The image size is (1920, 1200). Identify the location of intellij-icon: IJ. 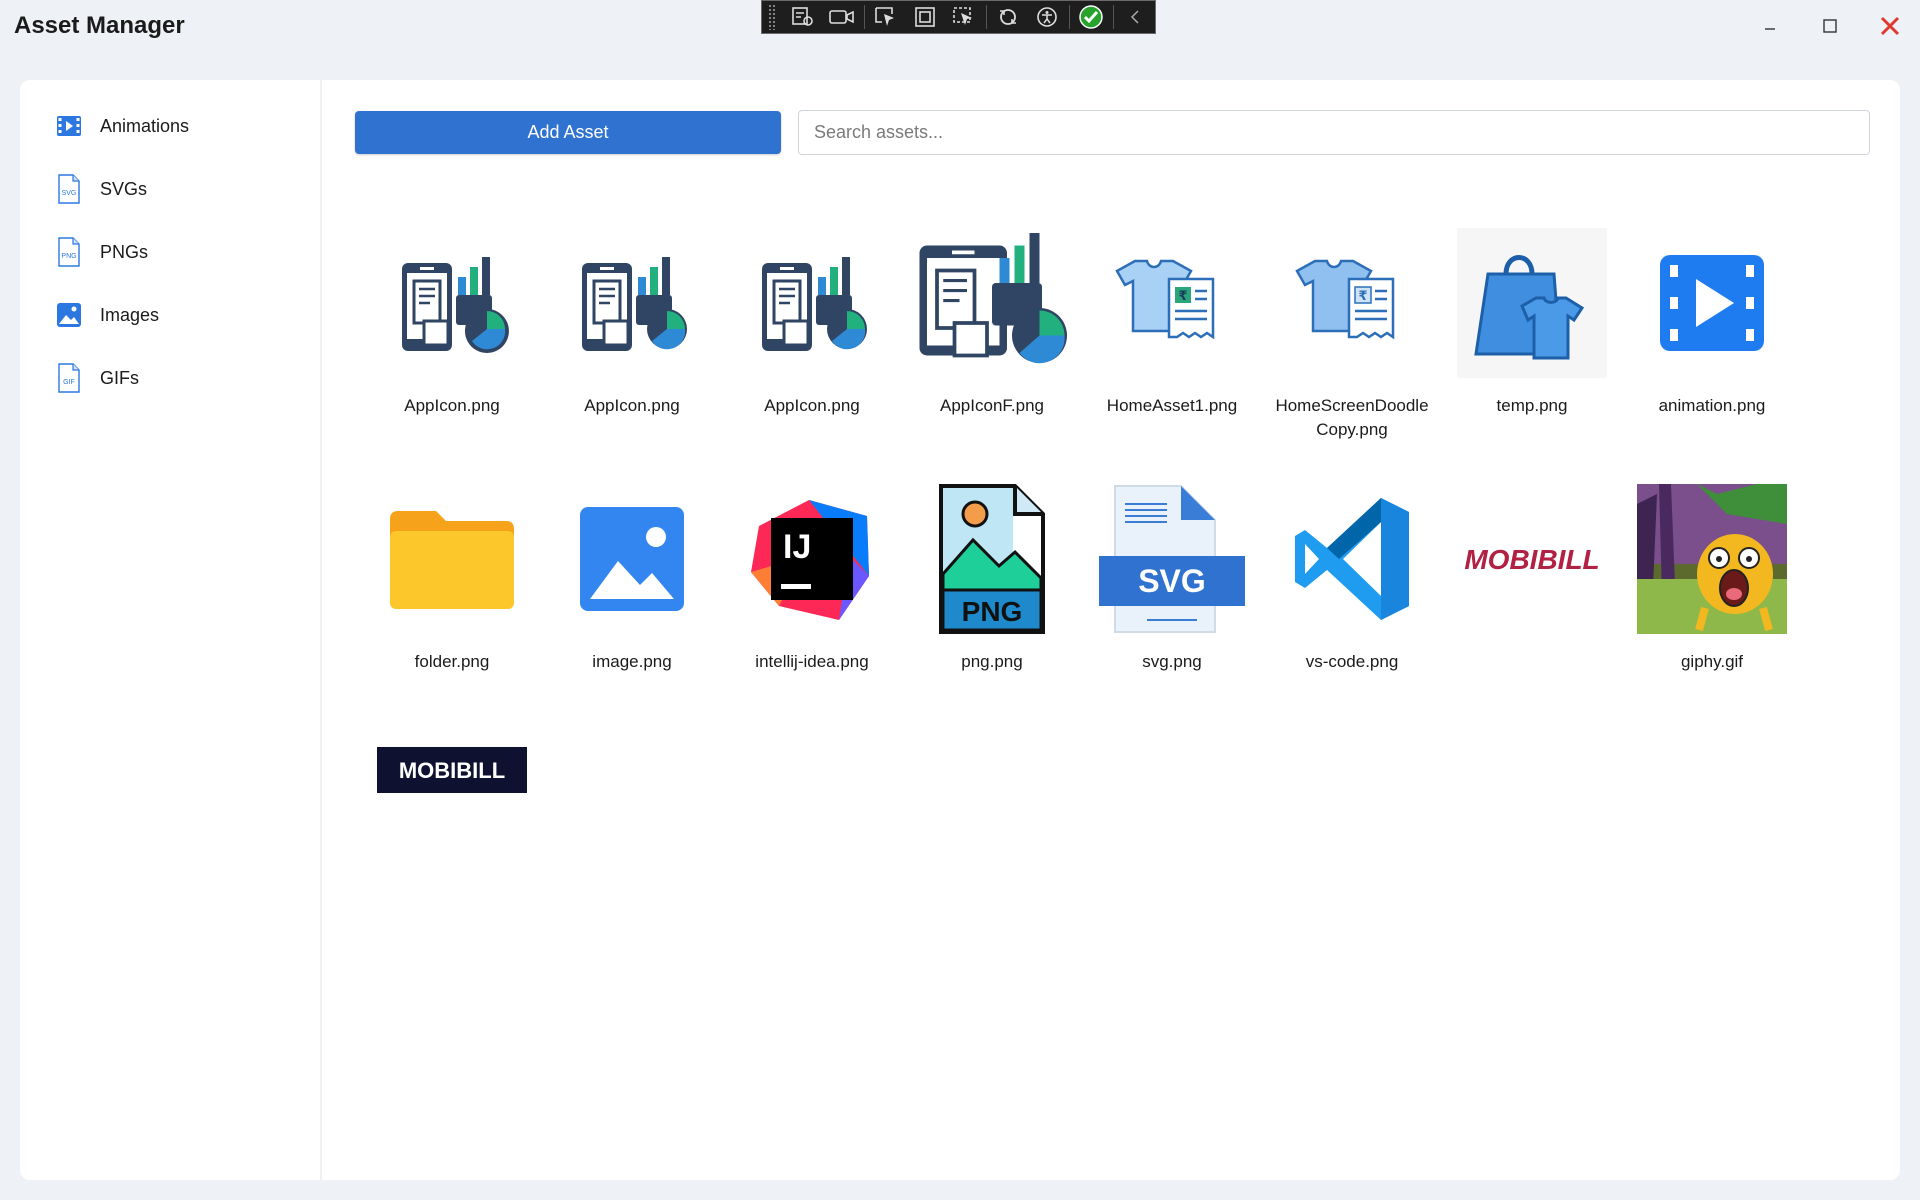
(812, 559).